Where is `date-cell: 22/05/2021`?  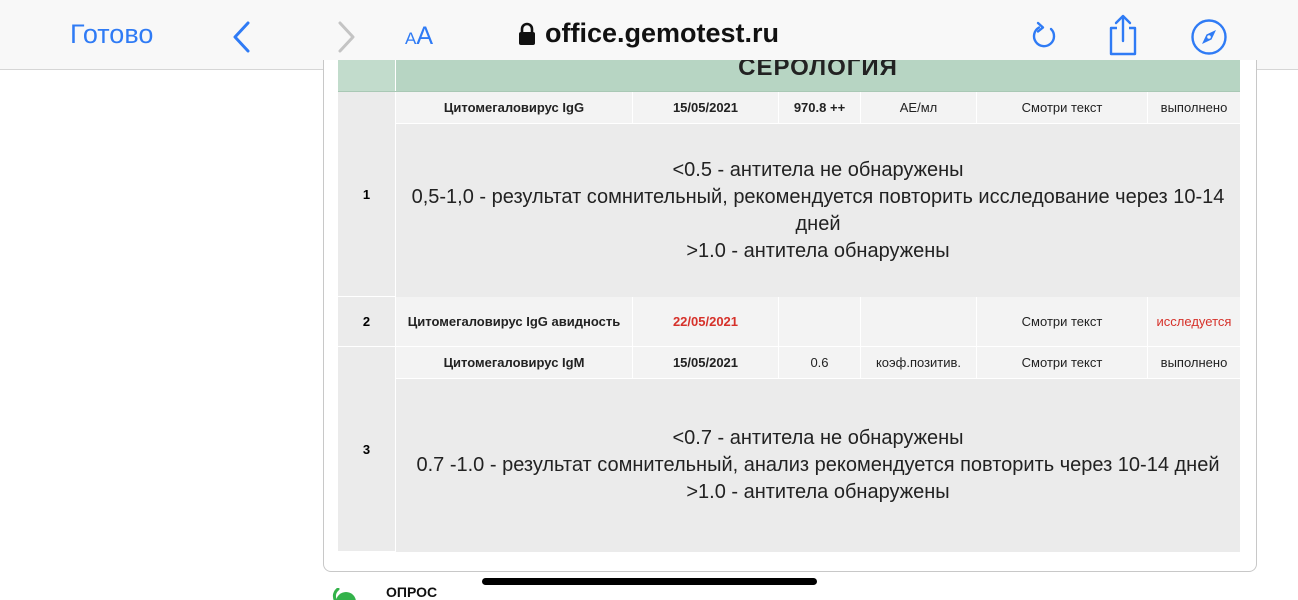 date-cell: 22/05/2021 is located at coordinates (706, 322).